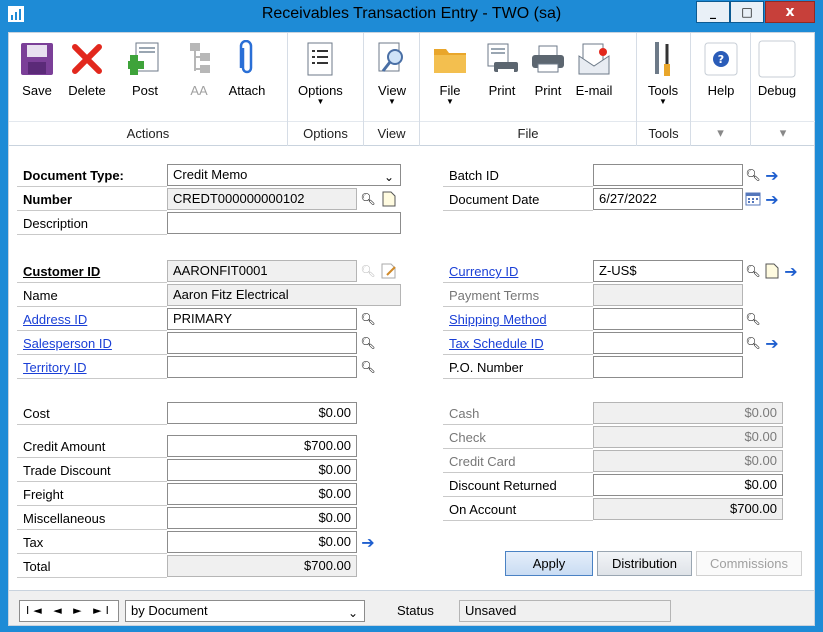  I want to click on email-button: E-mail, so click(594, 67).